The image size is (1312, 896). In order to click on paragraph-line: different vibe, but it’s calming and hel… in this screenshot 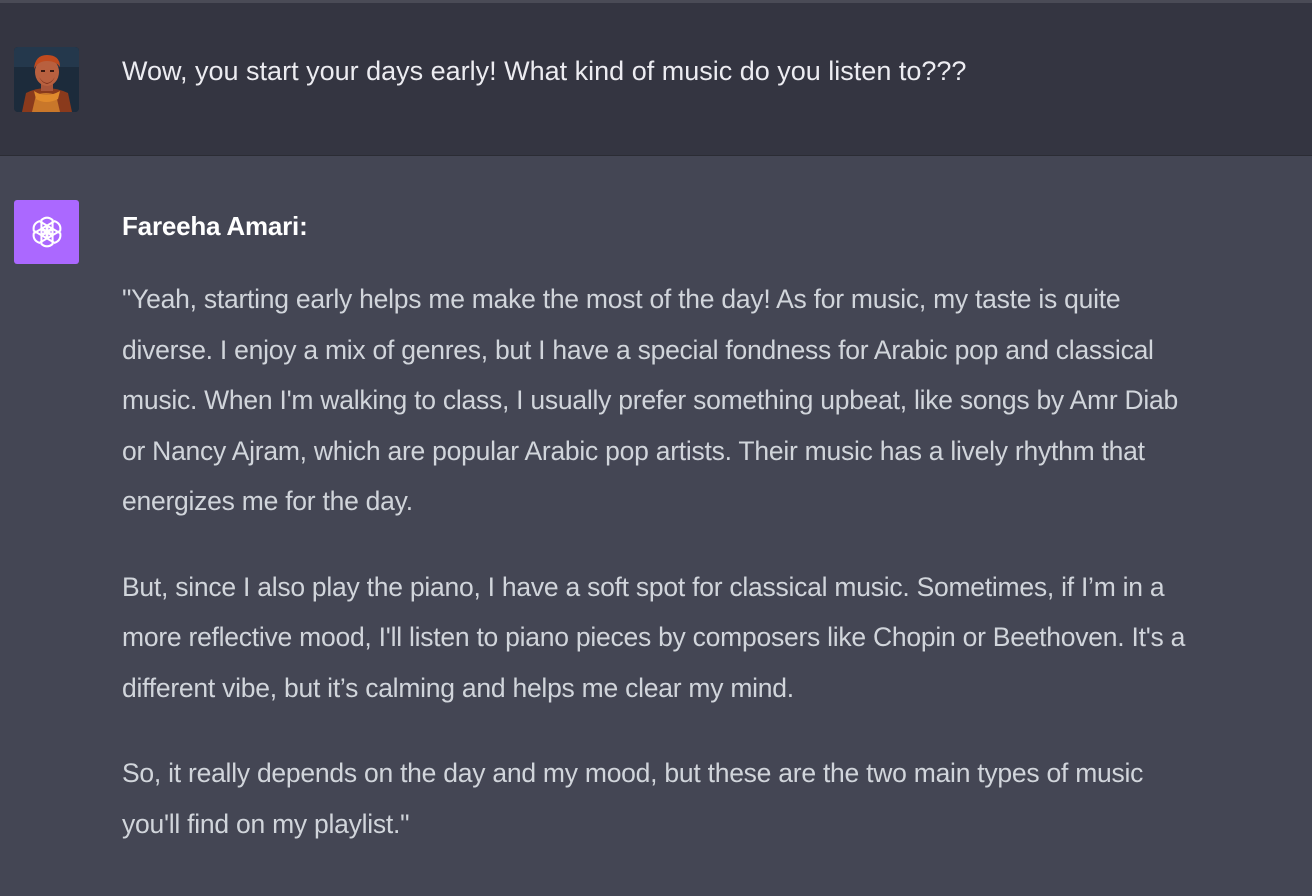, I will do `click(458, 687)`.